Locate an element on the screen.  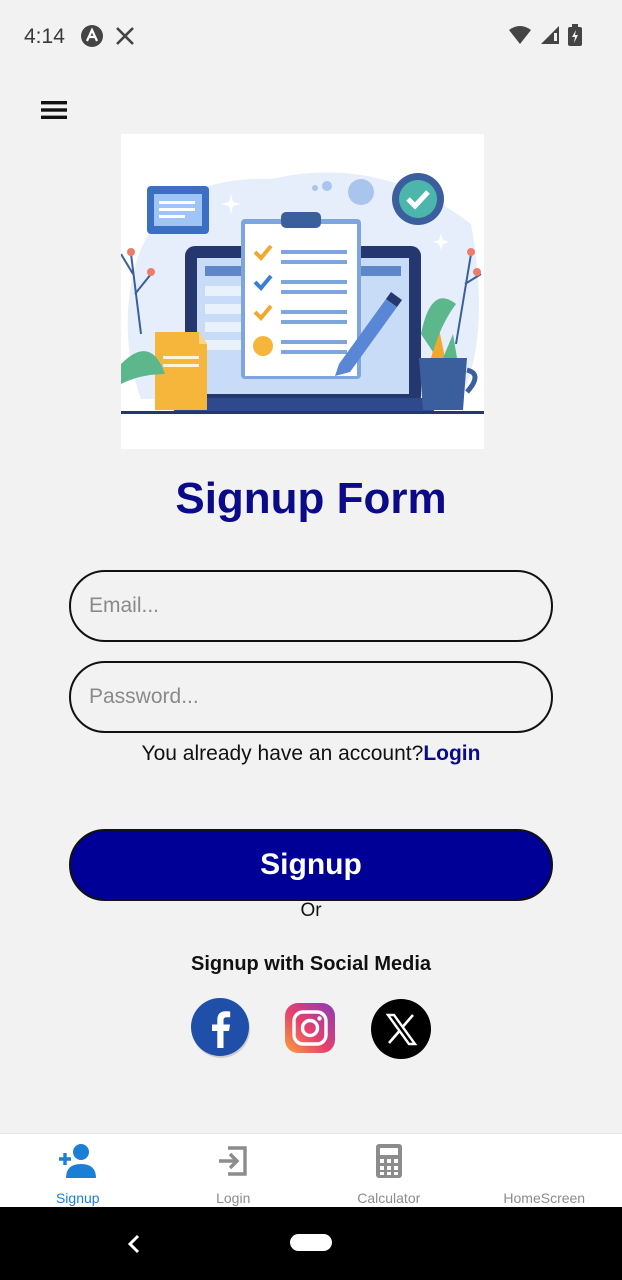
x-button is located at coordinates (400, 1028).